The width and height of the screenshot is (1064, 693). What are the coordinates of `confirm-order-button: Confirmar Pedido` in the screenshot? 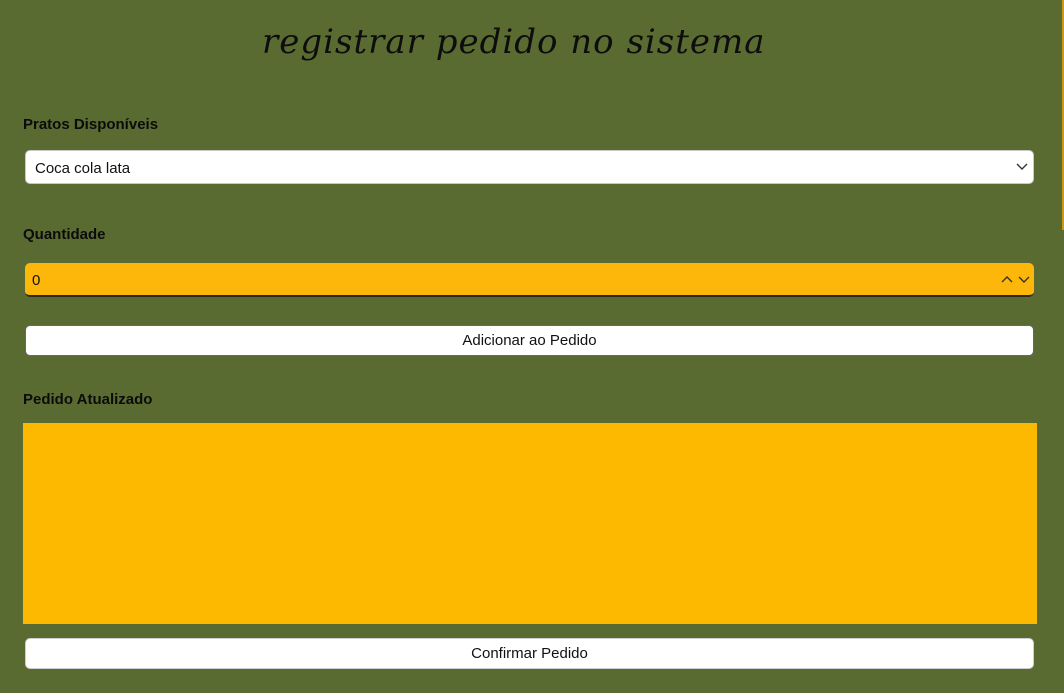 It's located at (529, 653).